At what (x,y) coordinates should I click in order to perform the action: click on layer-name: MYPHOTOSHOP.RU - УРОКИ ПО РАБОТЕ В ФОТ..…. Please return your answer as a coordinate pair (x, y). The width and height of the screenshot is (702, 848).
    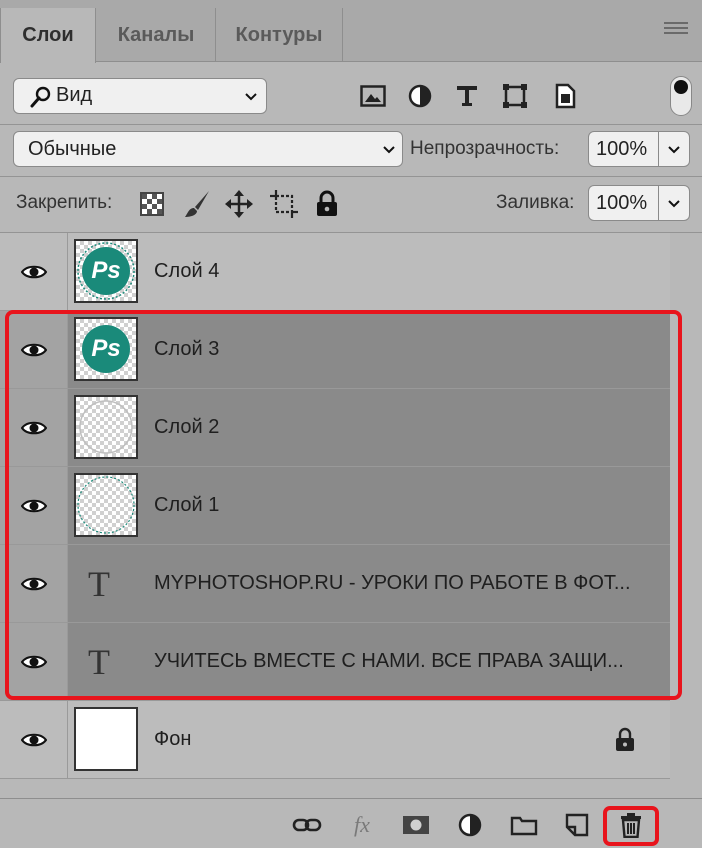
    Looking at the image, I should click on (392, 583).